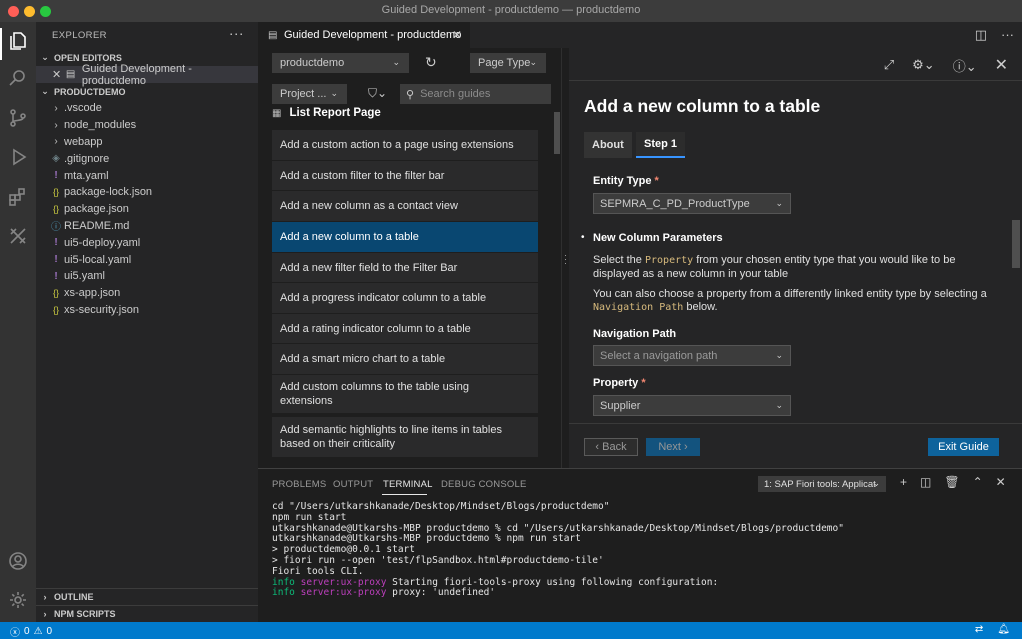 The image size is (1022, 639). I want to click on tab-debug-console: DEBUG CONSOLE, so click(483, 484).